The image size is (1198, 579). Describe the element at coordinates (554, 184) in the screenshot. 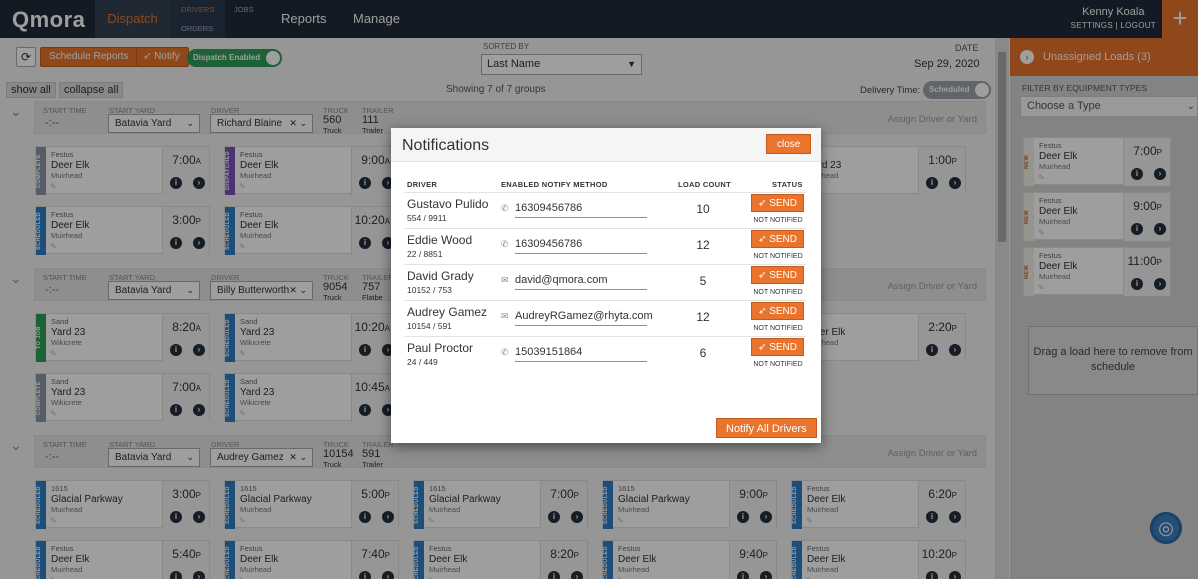

I see `col-method: ENABLED NOTIFY METHOD` at that location.